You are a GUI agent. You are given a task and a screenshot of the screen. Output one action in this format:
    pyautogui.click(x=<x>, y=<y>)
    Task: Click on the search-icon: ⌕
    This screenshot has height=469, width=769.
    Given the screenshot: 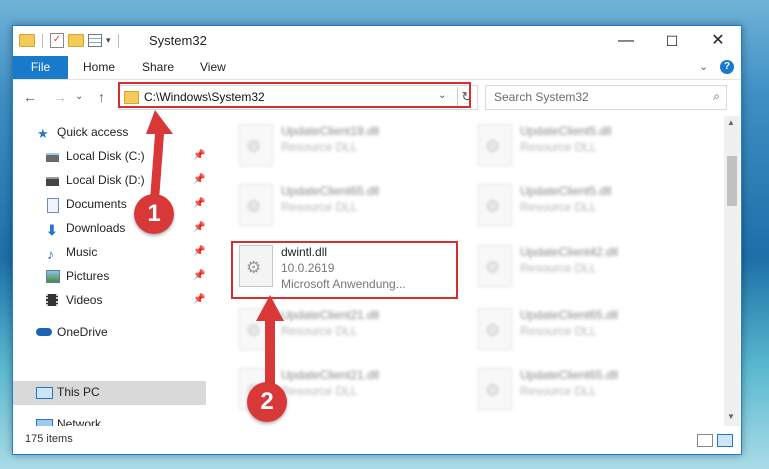 What is the action you would take?
    pyautogui.click(x=716, y=96)
    